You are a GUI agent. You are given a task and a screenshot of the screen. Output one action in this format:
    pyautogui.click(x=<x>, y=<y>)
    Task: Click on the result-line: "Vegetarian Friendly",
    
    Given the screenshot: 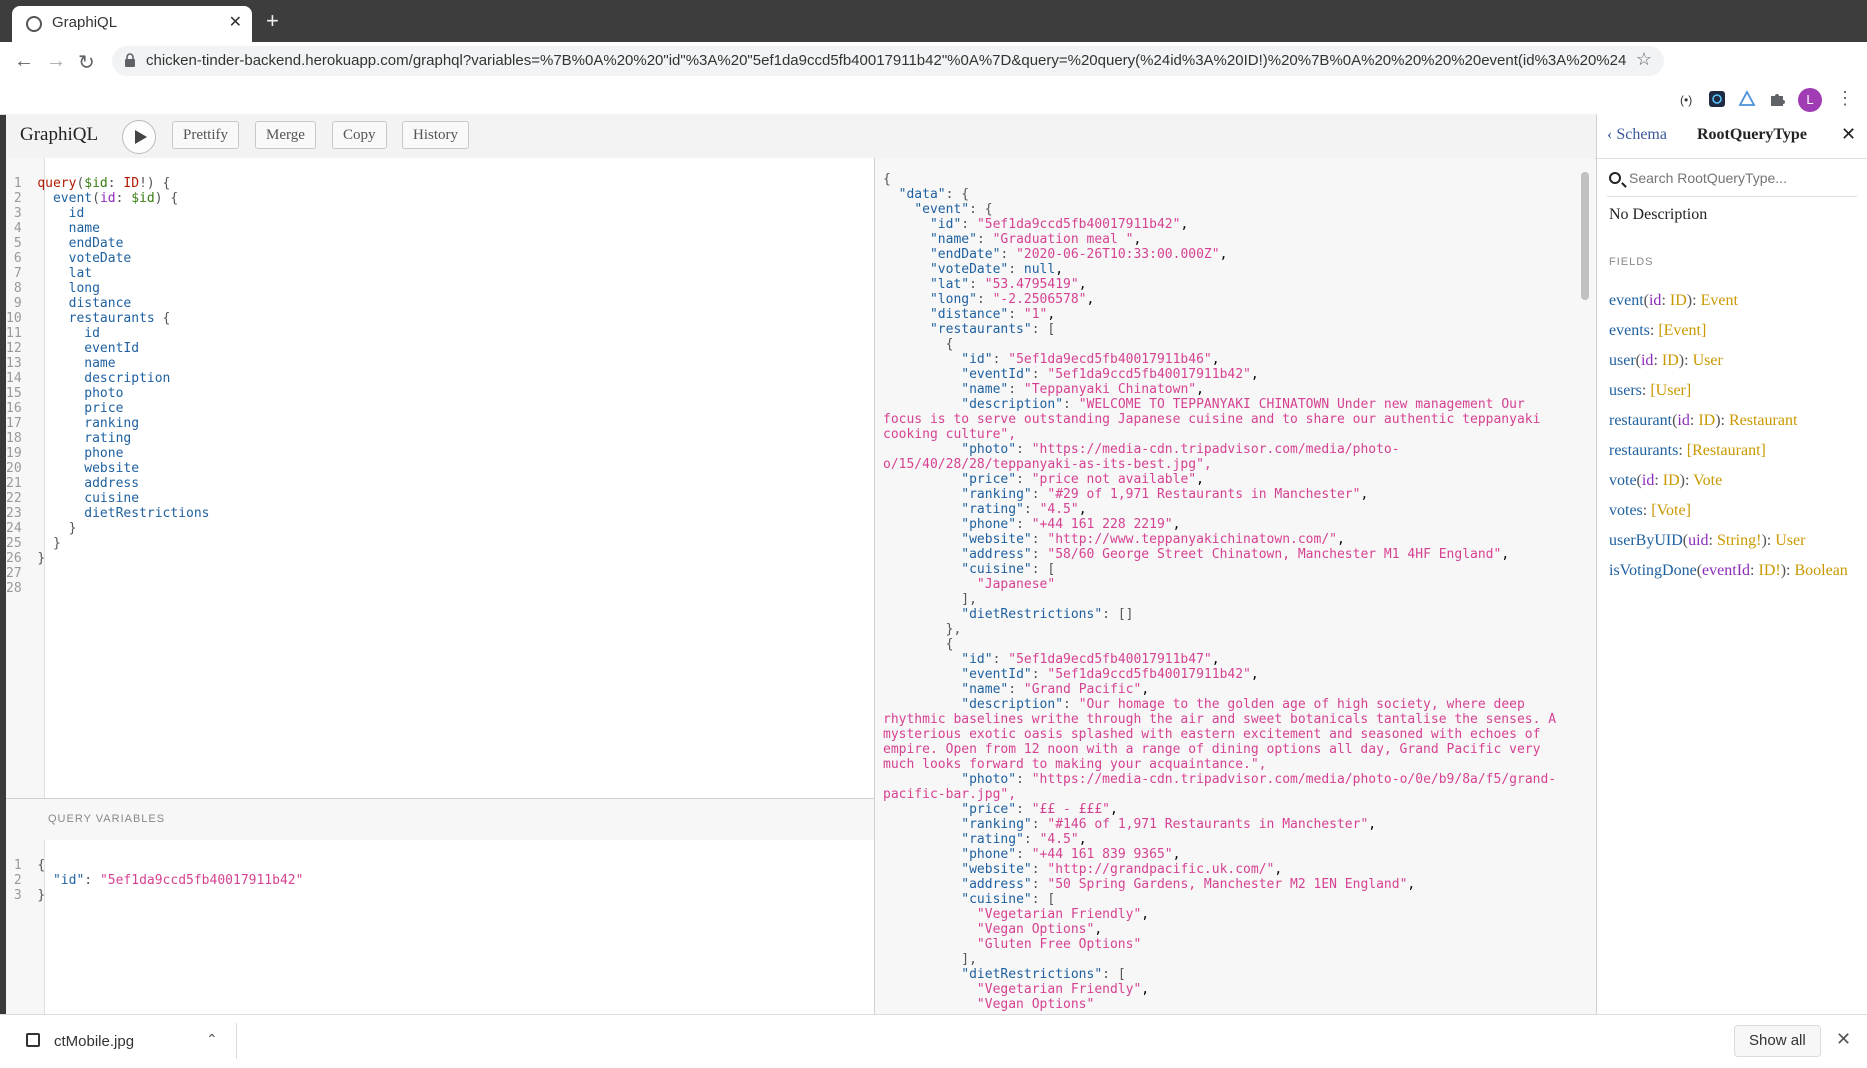 What is the action you would take?
    pyautogui.click(x=1063, y=914)
    